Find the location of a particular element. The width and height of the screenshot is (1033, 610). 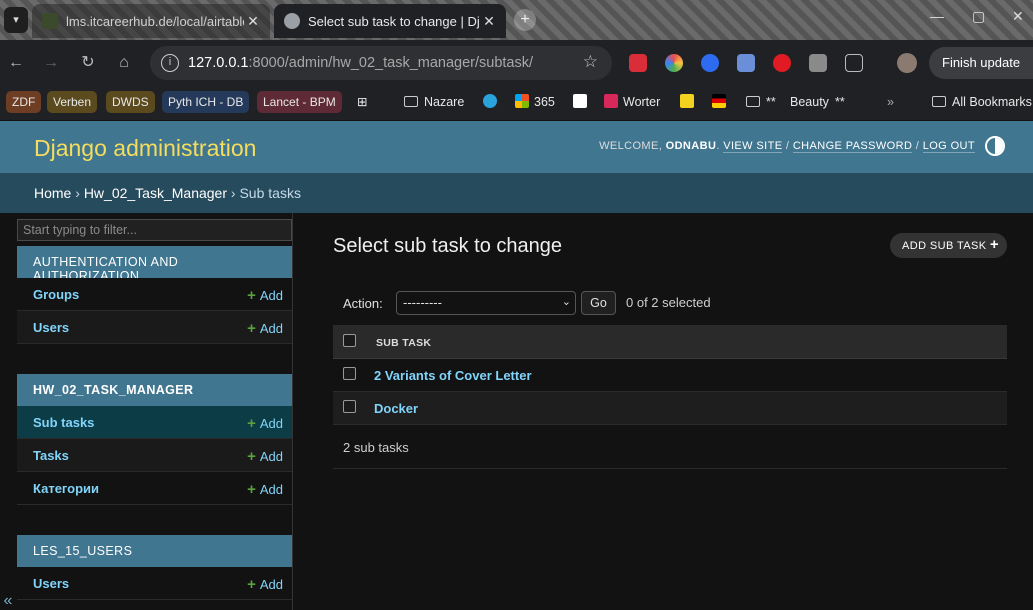

minimize-icon: — is located at coordinates (937, 16).